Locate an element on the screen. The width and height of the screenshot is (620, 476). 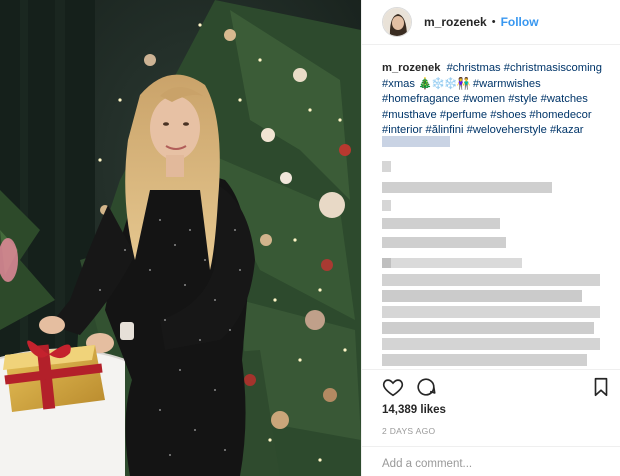
post-header: m_rozenek • Follow is located at coordinates (491, 22).